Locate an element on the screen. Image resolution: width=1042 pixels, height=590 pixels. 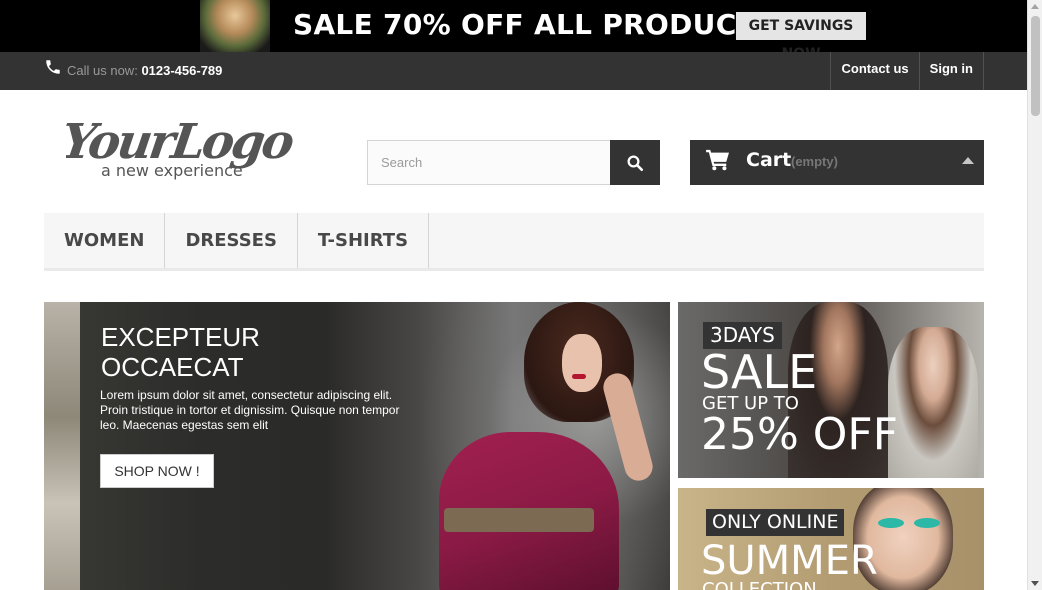
sign-in-link: Sign in is located at coordinates (951, 71).